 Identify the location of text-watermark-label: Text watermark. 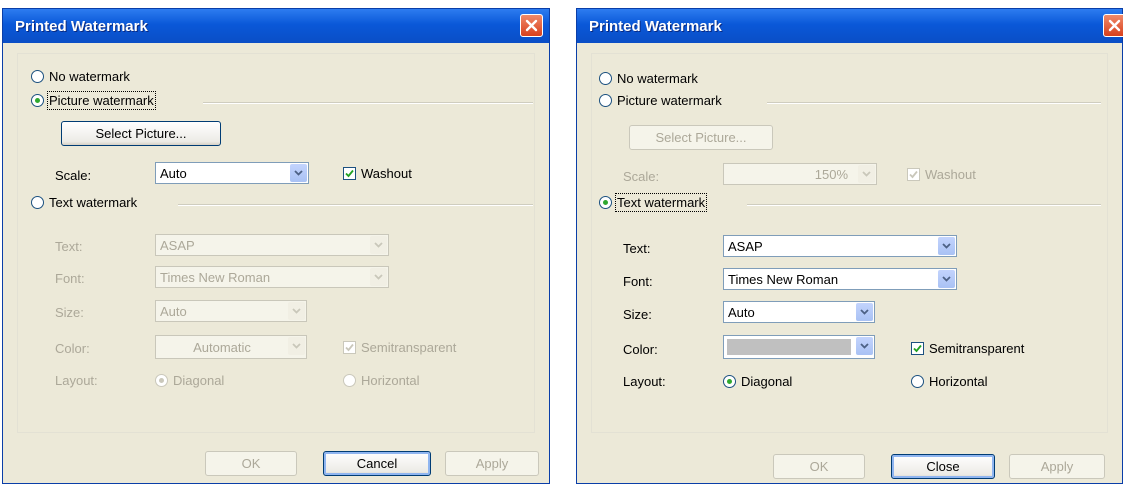
(661, 202).